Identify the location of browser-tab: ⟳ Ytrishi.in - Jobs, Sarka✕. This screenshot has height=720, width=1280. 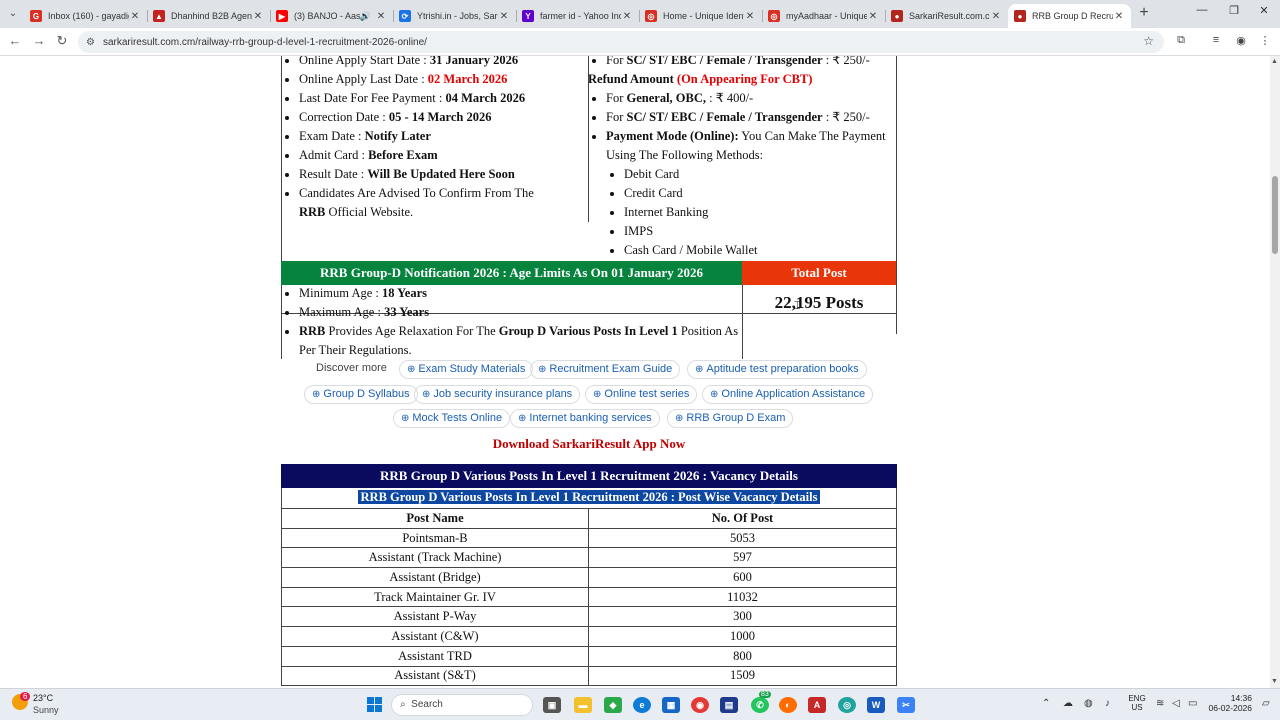
(454, 16).